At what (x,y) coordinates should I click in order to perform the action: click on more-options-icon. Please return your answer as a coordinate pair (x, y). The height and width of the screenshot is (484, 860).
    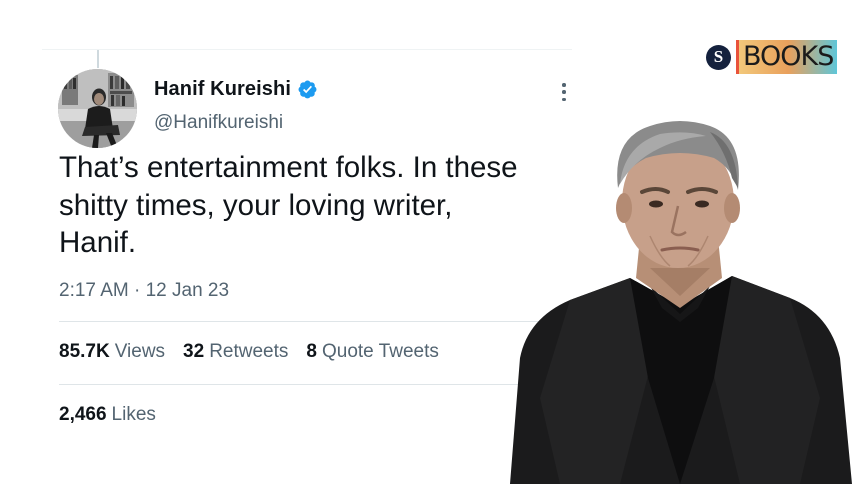
    Looking at the image, I should click on (564, 92).